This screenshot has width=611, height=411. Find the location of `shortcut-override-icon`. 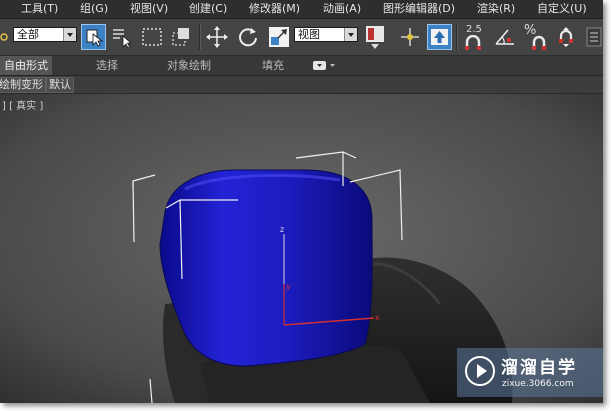

shortcut-override-icon is located at coordinates (439, 37).